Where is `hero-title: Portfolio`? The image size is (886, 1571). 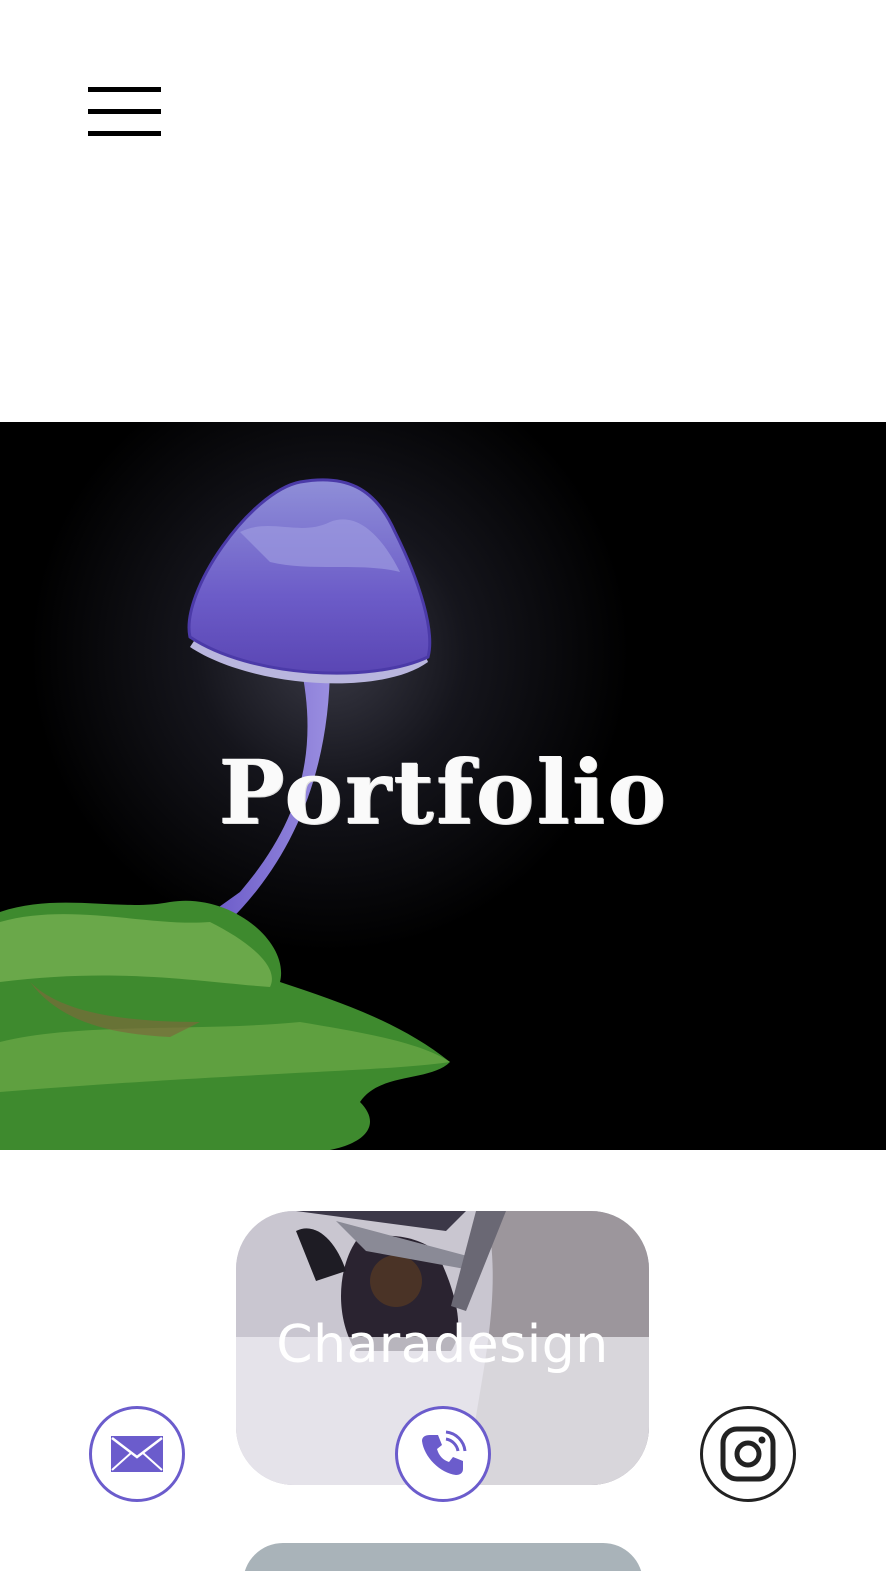 hero-title: Portfolio is located at coordinates (443, 792).